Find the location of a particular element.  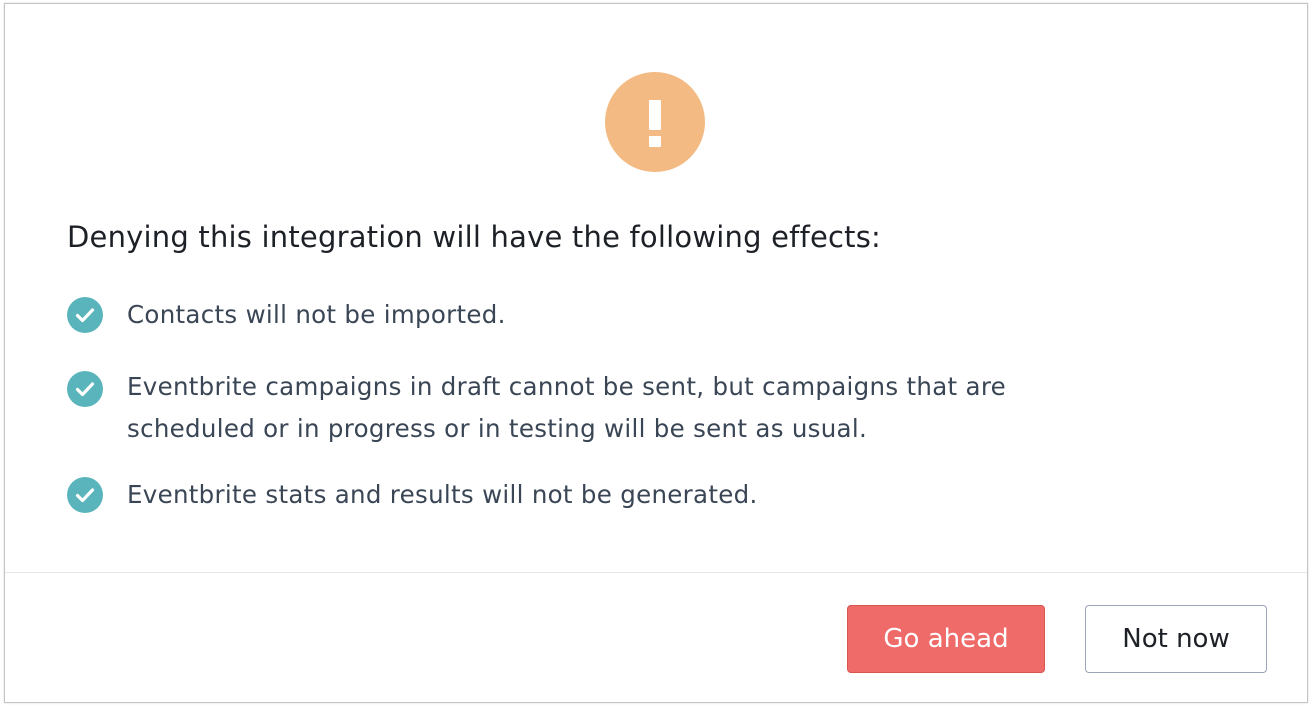

effect-text: Contacts will not be imported. is located at coordinates (316, 314).